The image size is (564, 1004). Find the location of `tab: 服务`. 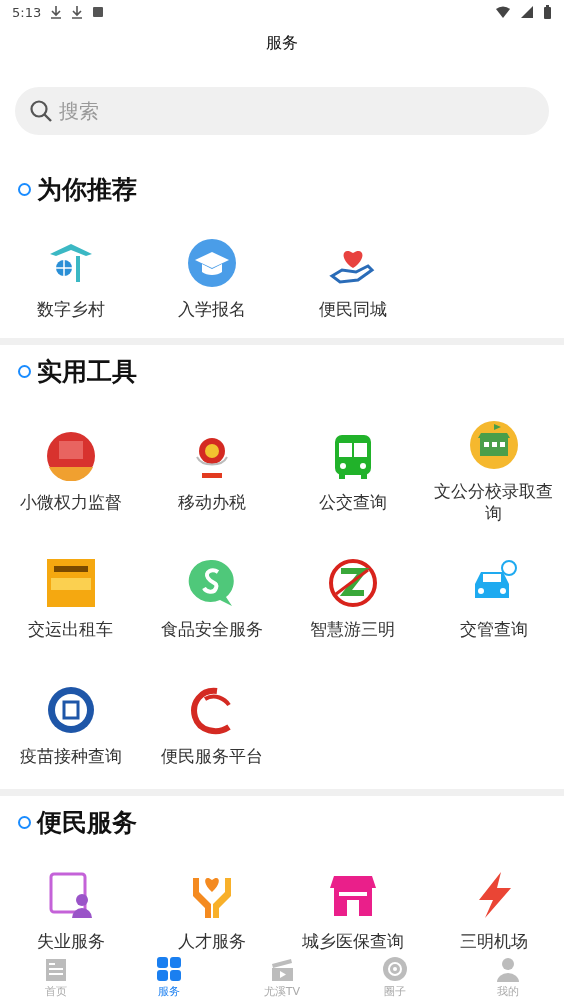

tab: 服务 is located at coordinates (169, 977).